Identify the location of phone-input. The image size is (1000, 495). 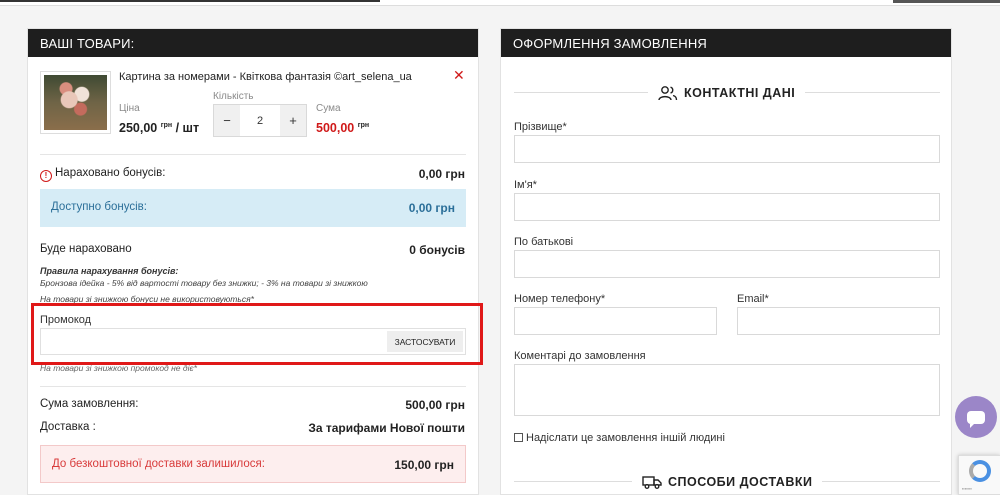
(615, 321).